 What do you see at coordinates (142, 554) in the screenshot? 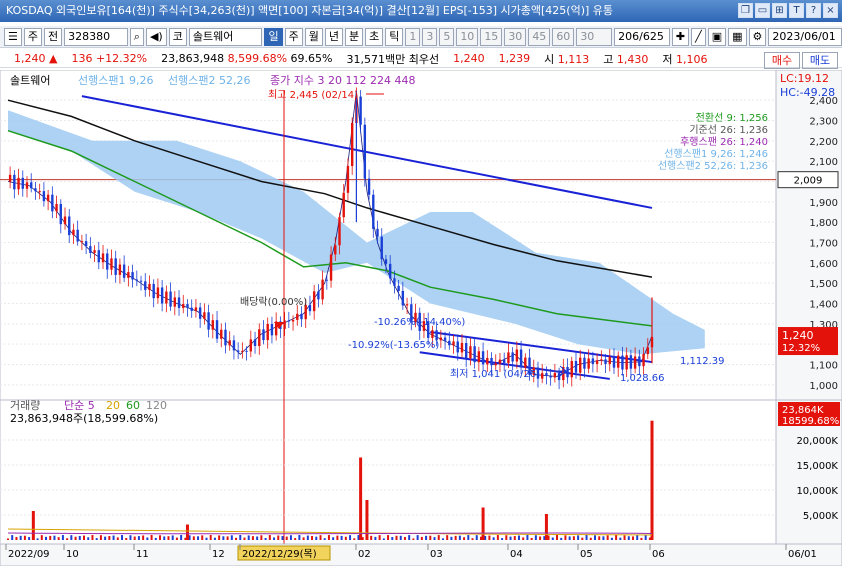
I see `x-tick-label: 11` at bounding box center [142, 554].